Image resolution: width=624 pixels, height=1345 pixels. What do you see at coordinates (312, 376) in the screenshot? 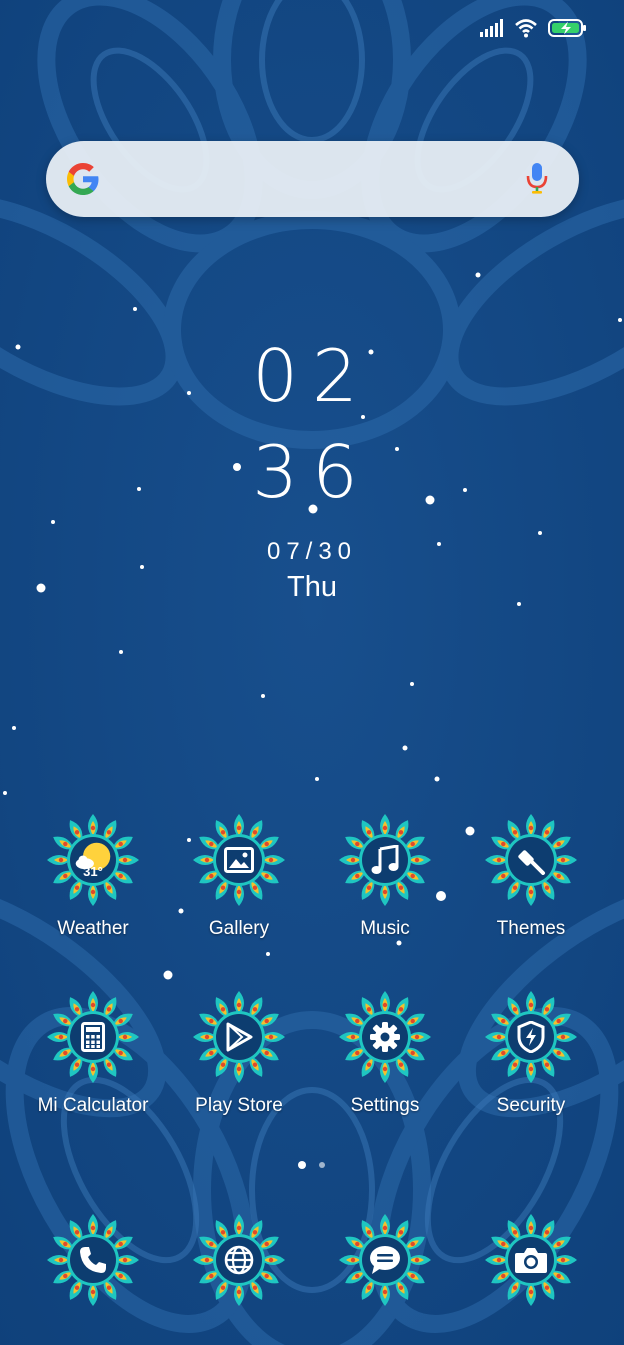
I see `clock-hours: 02` at bounding box center [312, 376].